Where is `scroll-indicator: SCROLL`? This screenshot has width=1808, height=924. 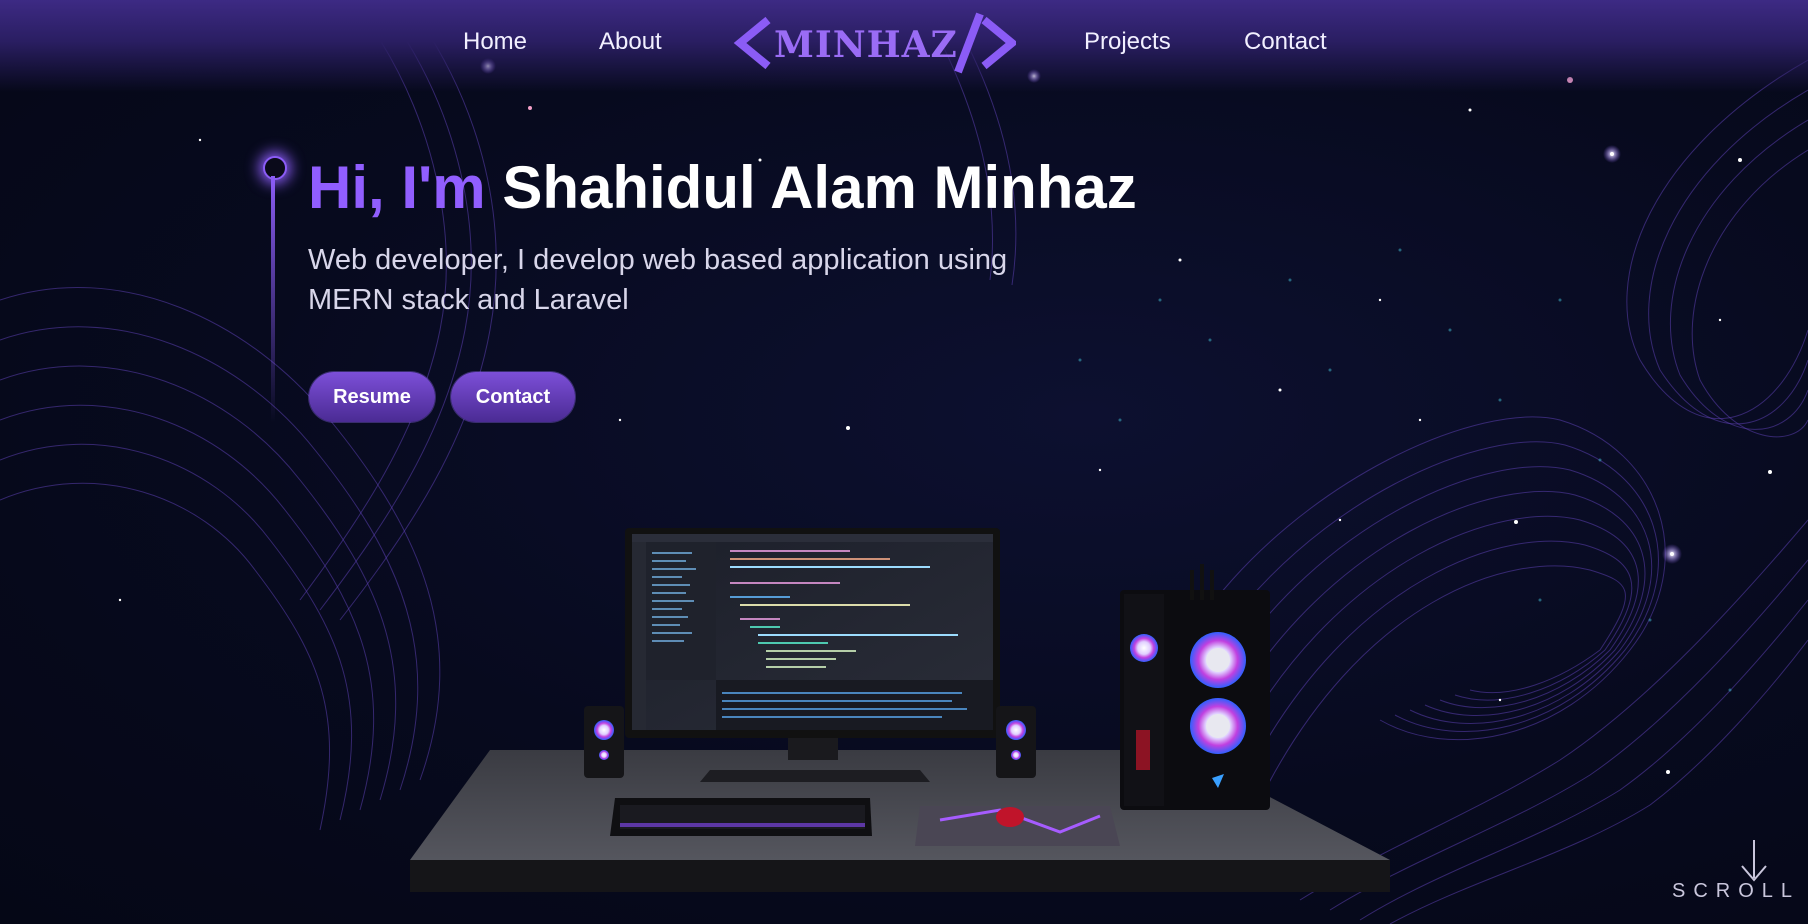
scroll-indicator: SCROLL is located at coordinates (1732, 873).